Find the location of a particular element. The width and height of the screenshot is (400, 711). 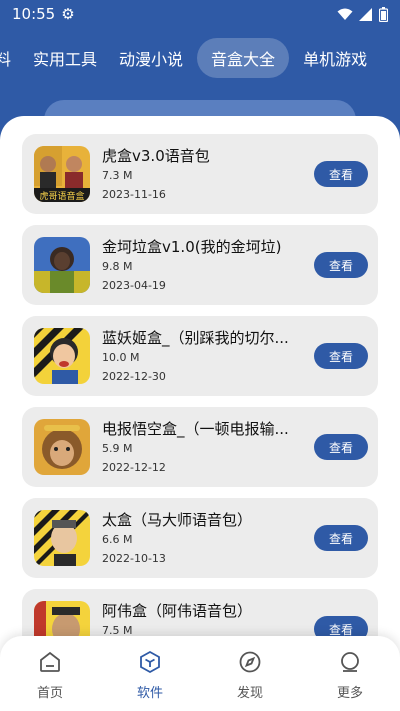

tab-anime-novels: 动漫小说 is located at coordinates (151, 58).